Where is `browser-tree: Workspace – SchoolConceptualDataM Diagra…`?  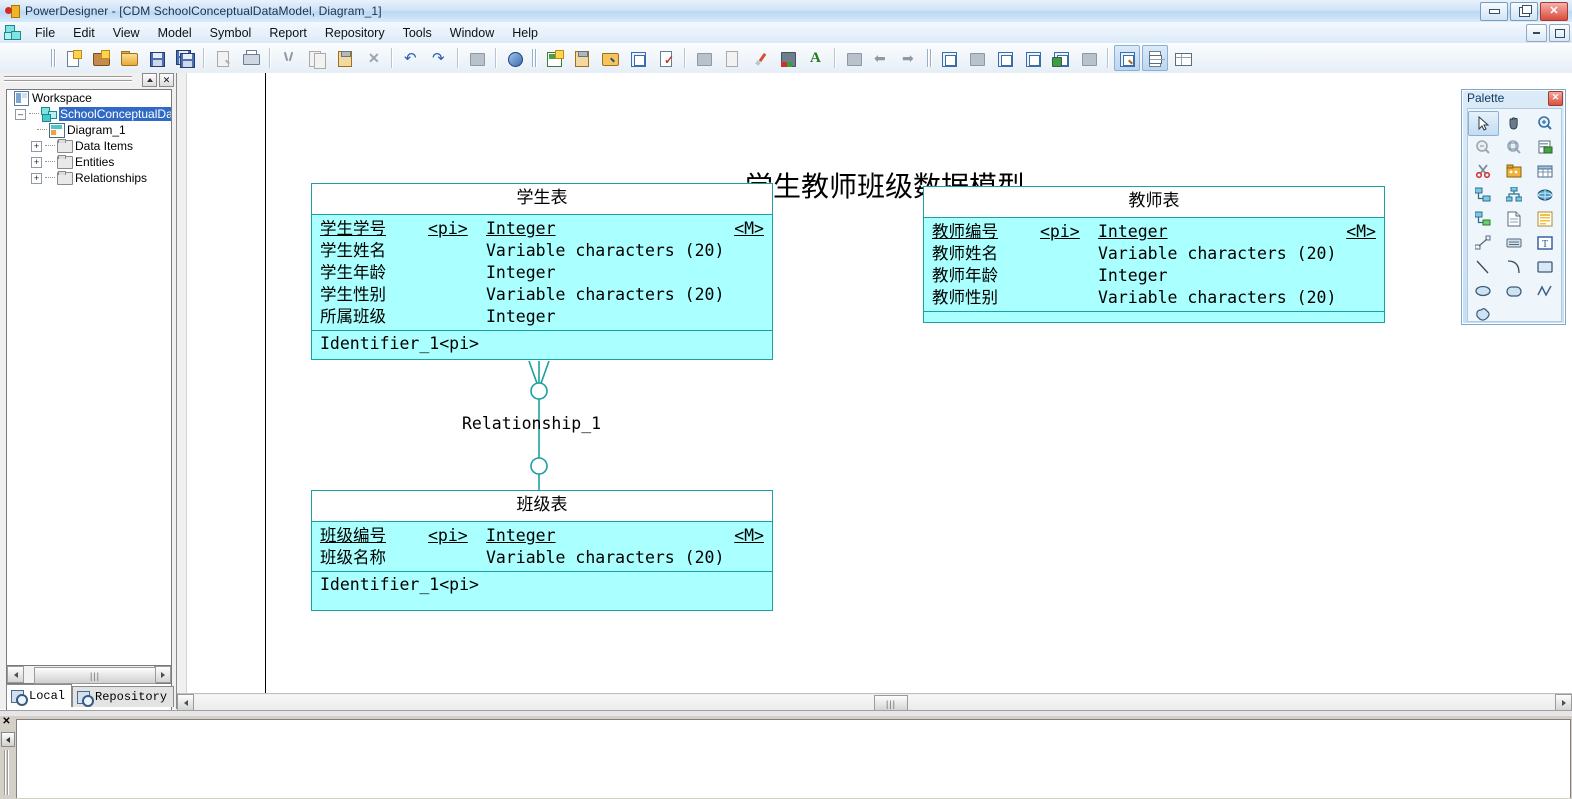 browser-tree: Workspace – SchoolConceptualDataM Diagra… is located at coordinates (89, 413).